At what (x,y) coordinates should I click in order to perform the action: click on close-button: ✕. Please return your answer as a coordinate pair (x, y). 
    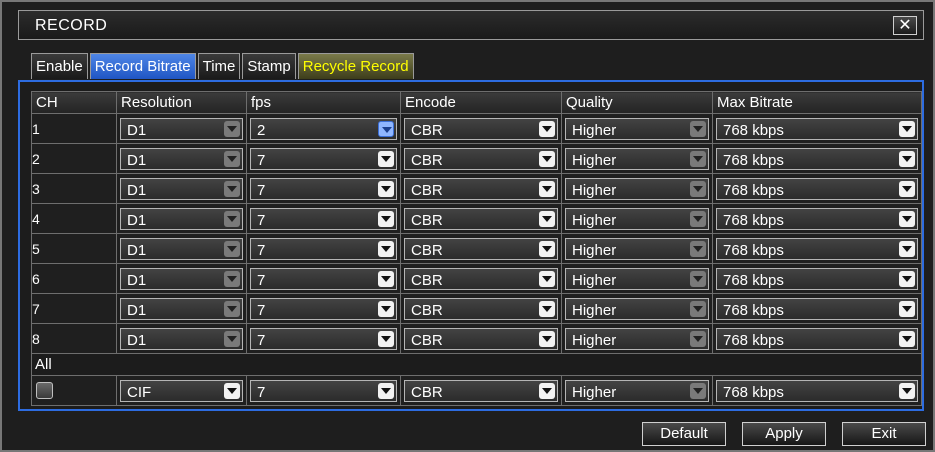
    Looking at the image, I should click on (905, 25).